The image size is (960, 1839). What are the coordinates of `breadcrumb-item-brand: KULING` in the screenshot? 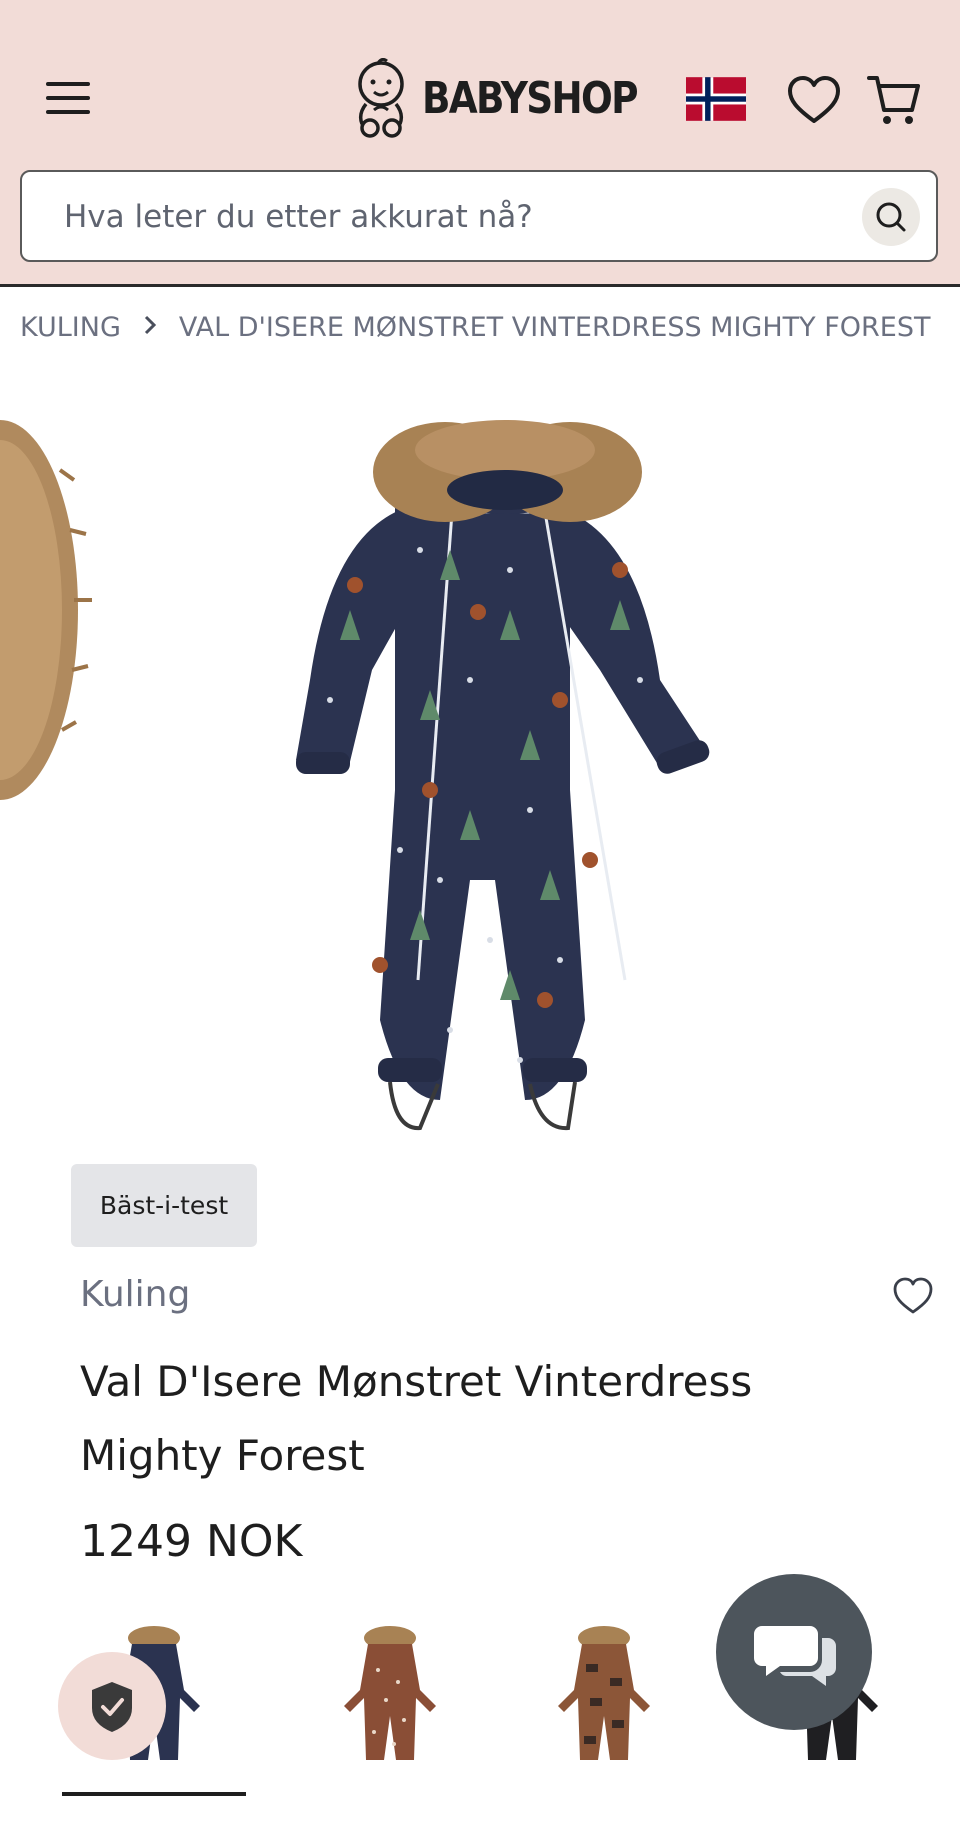 It's located at (70, 327).